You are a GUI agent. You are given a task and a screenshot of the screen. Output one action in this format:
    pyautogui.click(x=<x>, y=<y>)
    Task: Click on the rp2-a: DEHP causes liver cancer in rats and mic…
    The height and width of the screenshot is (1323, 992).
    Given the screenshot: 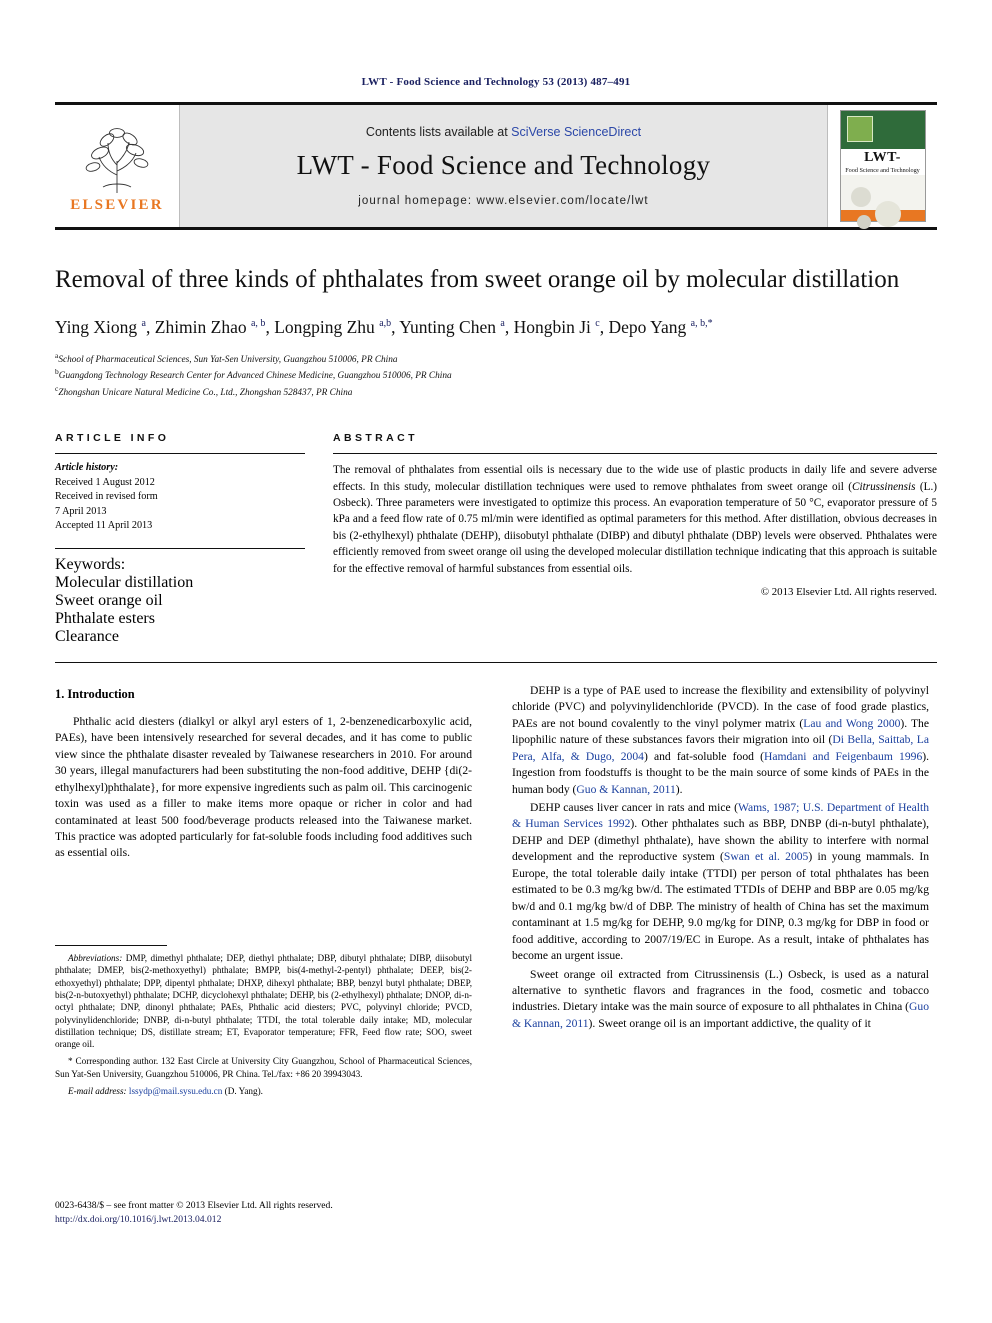 What is the action you would take?
    pyautogui.click(x=634, y=808)
    